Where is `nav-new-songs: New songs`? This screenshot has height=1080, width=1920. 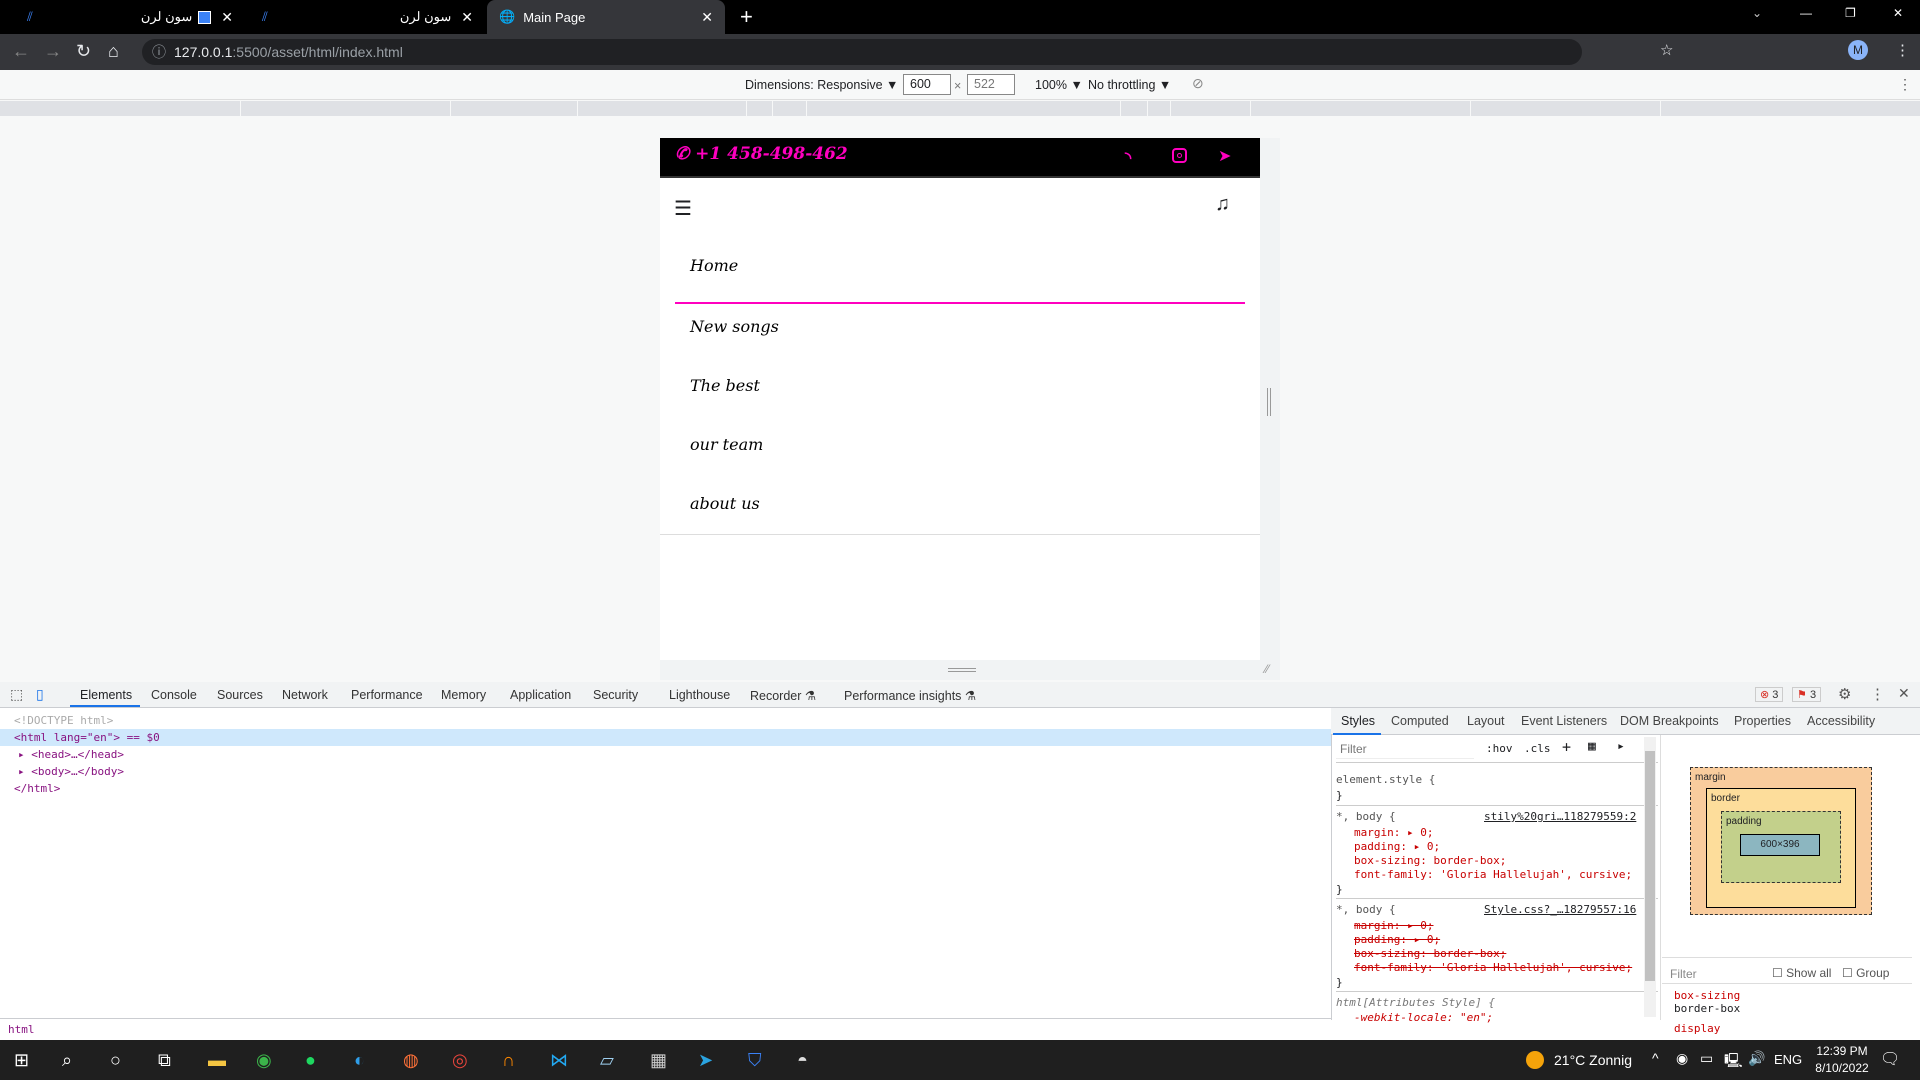
nav-new-songs: New songs is located at coordinates (734, 326).